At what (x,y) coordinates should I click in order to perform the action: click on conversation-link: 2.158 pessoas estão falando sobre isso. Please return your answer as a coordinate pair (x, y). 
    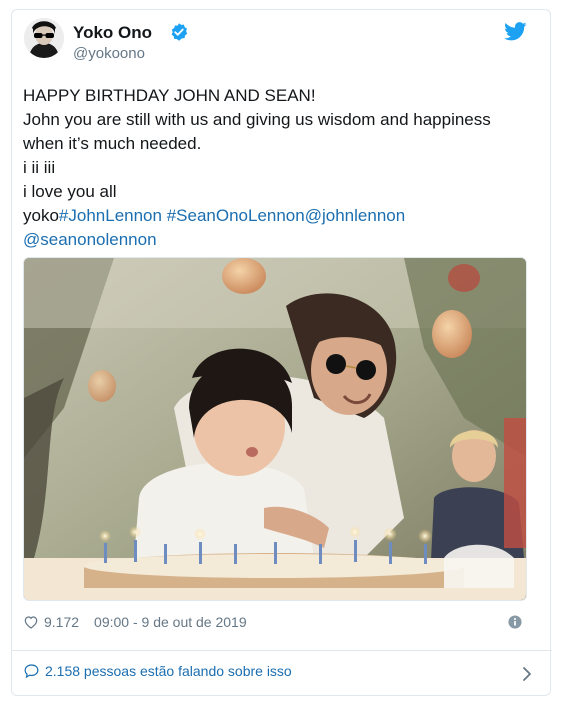
    Looking at the image, I should click on (157, 671).